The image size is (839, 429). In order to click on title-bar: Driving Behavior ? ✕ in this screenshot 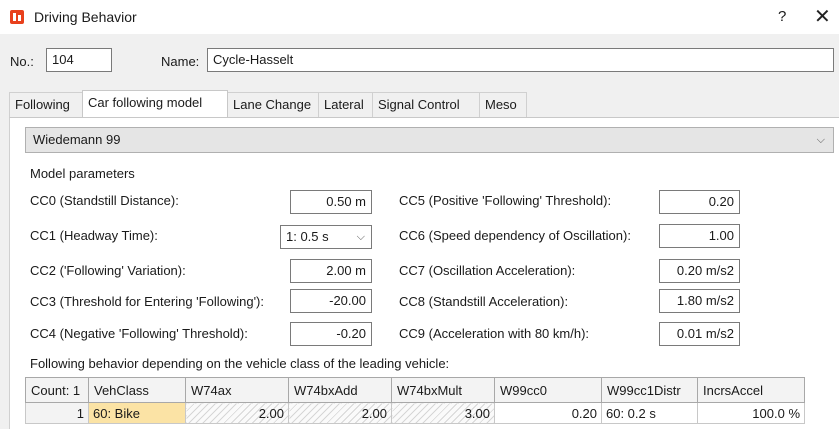, I will do `click(419, 17)`.